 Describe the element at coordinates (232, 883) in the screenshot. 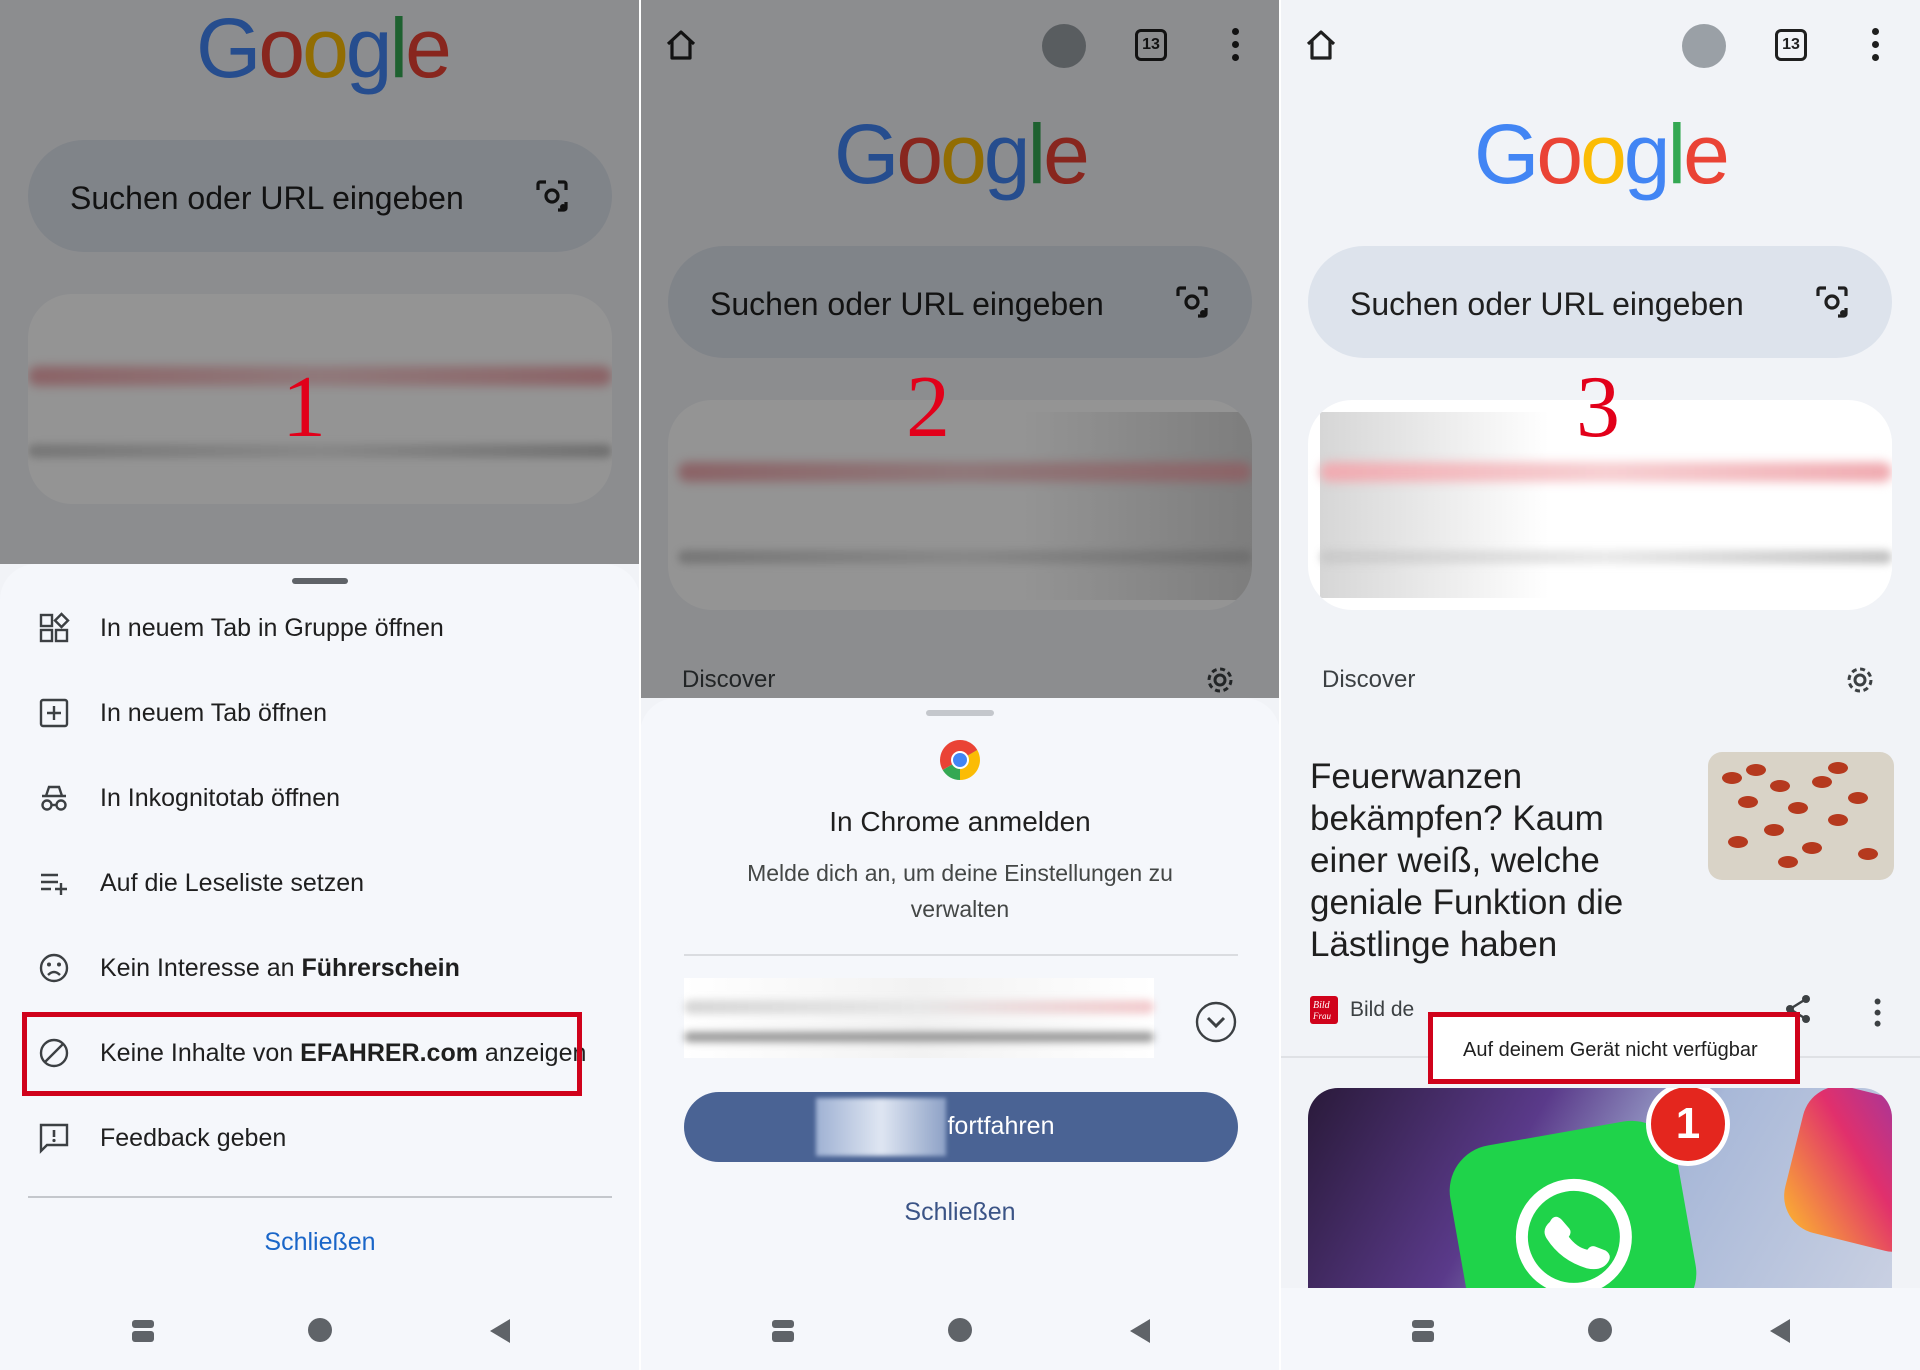

I see `menu-item-label: Auf die Leseliste setzen` at that location.